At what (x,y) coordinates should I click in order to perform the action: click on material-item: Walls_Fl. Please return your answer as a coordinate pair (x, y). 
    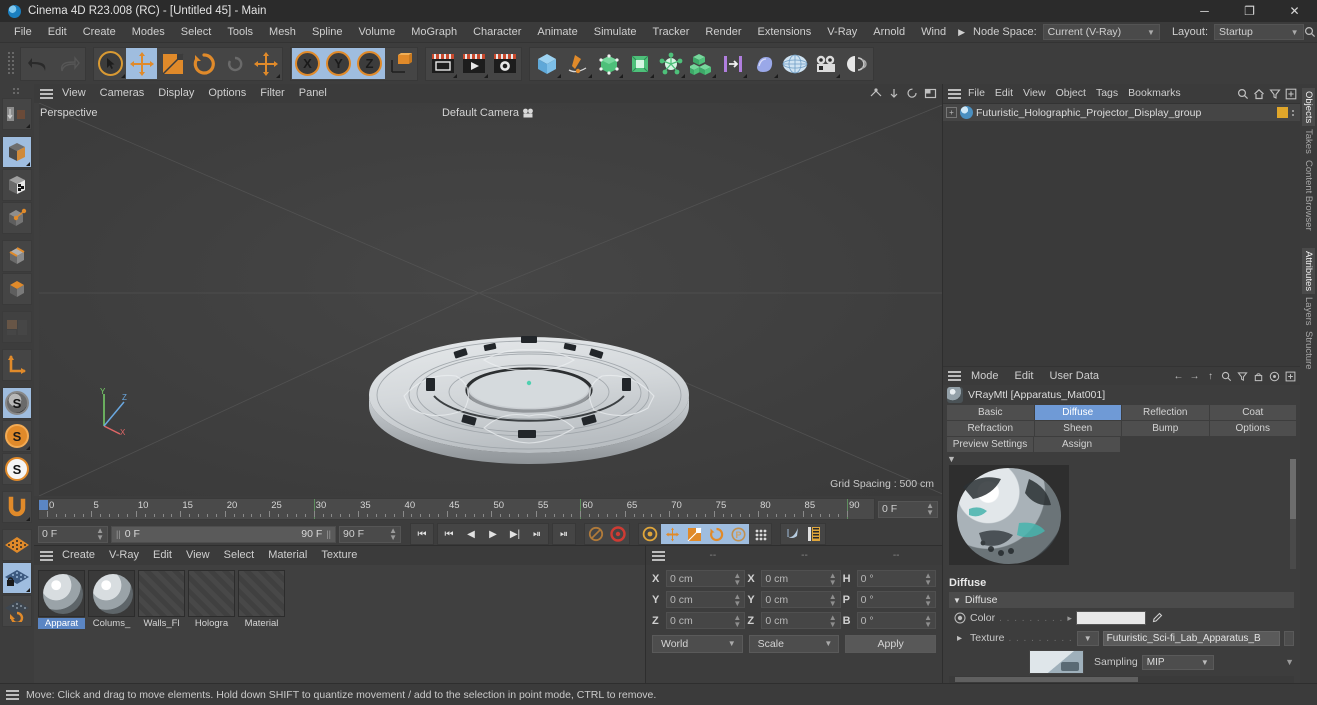
    Looking at the image, I should click on (161, 599).